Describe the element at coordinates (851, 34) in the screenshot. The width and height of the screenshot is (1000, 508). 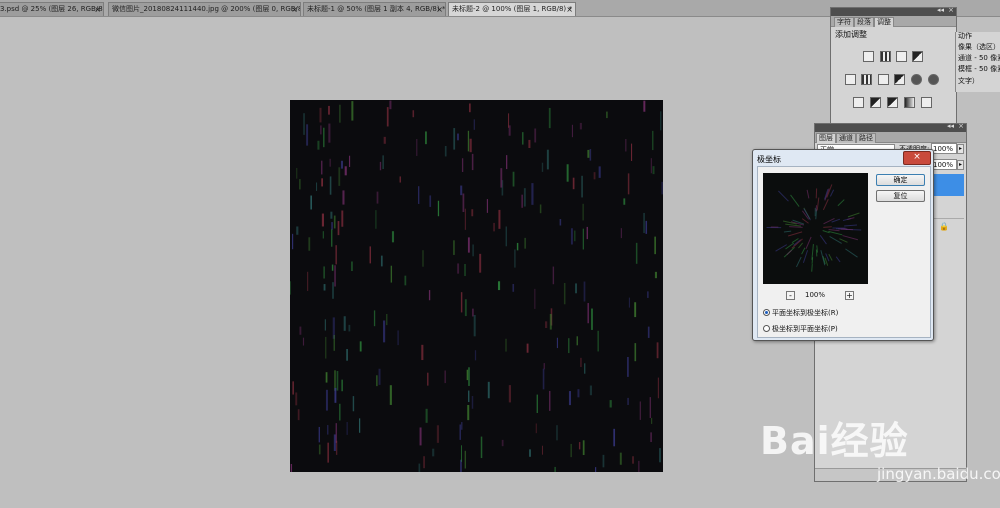
I see `panel-heading: 添加调整` at that location.